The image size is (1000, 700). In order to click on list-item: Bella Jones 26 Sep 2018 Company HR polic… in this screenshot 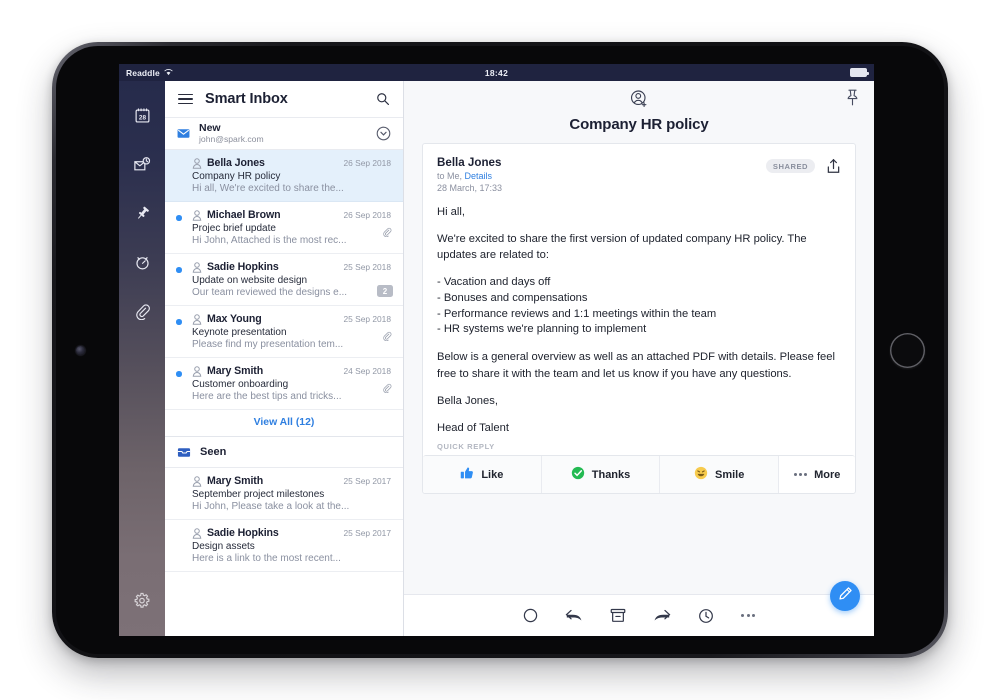, I will do `click(284, 176)`.